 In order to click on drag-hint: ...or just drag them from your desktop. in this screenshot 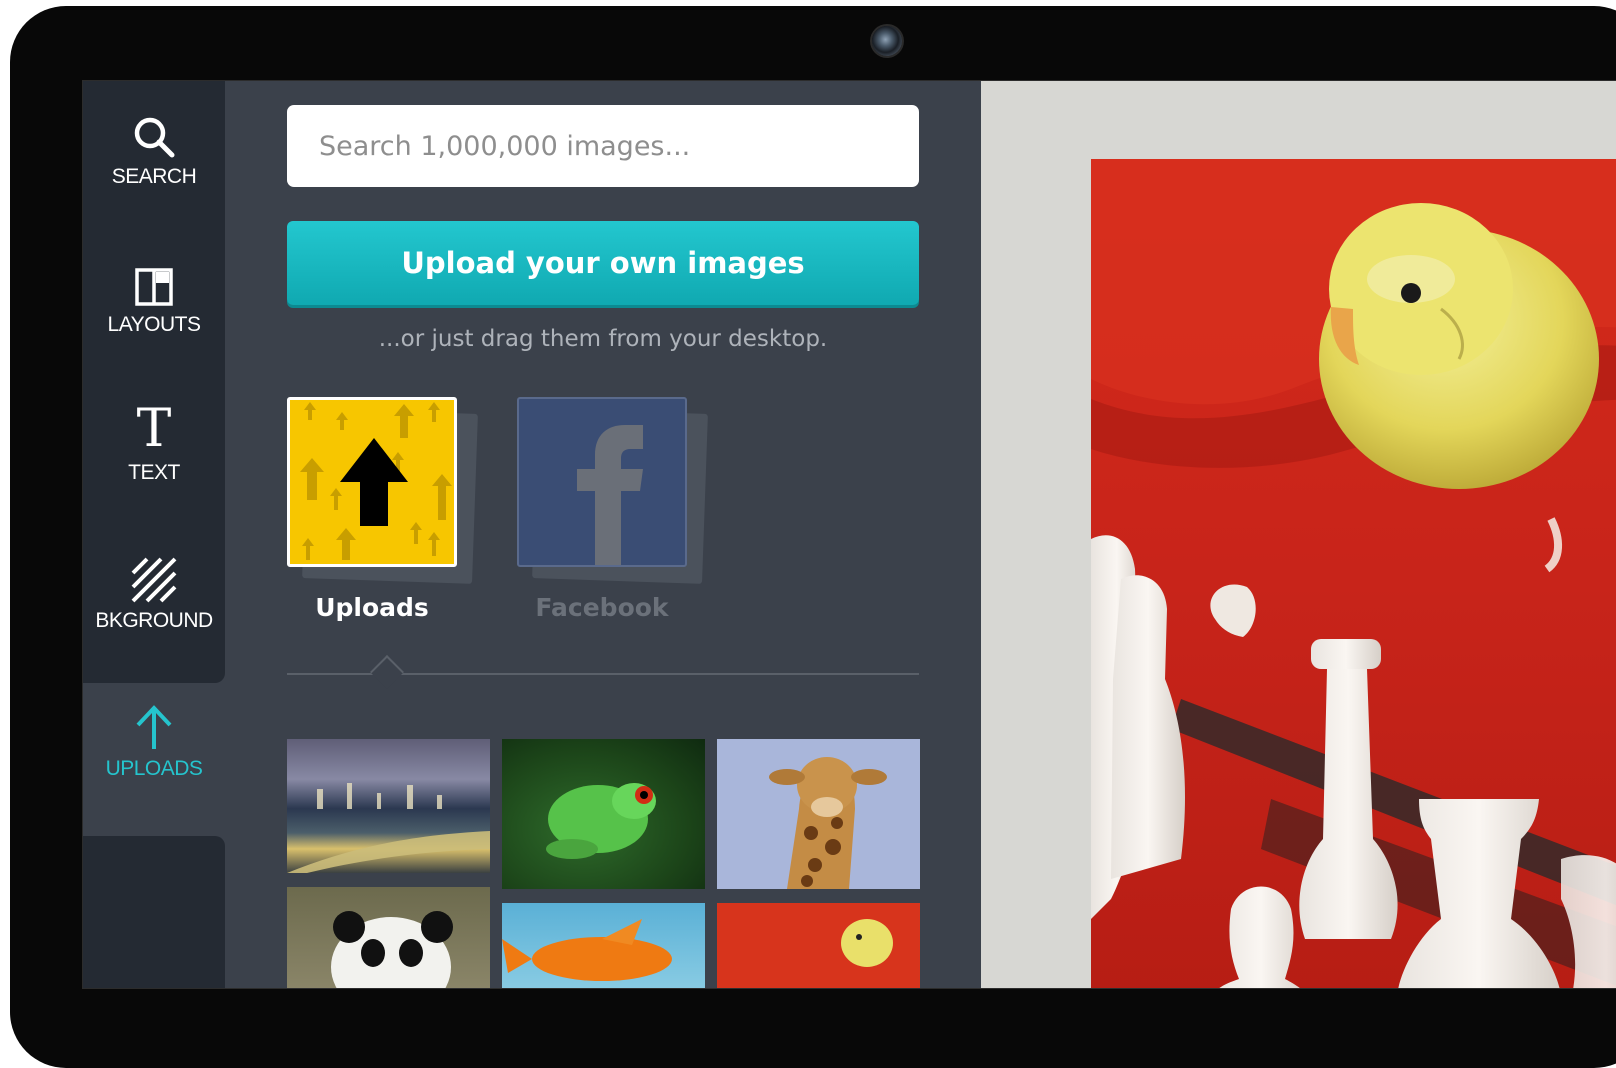, I will do `click(603, 339)`.